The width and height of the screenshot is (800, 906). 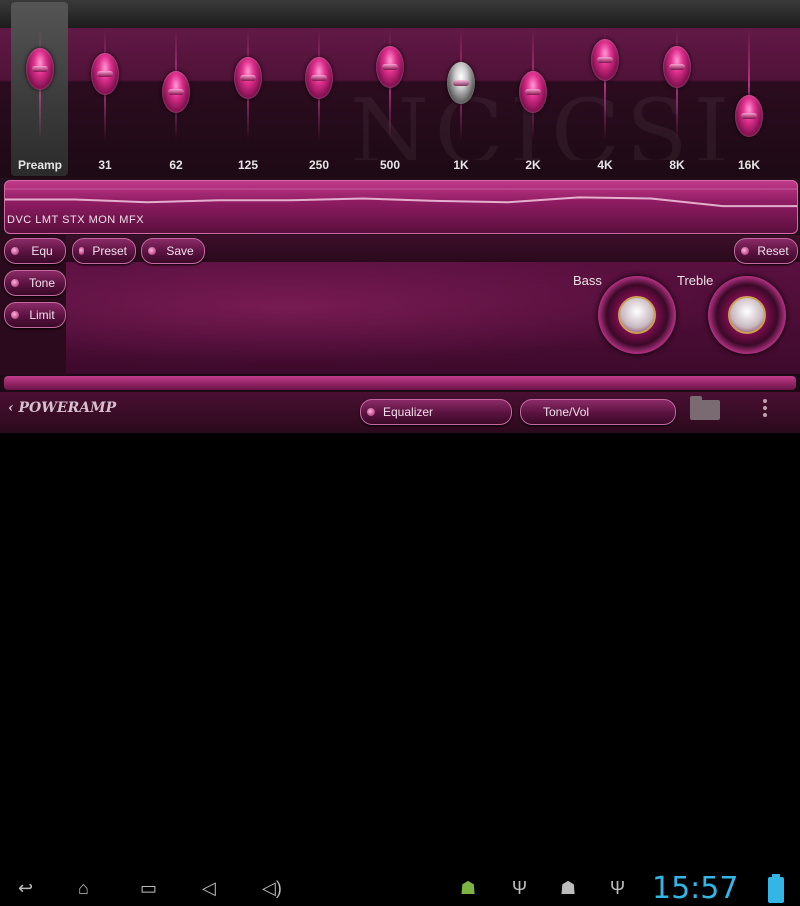 I want to click on bass-knob-cap, so click(x=637, y=315).